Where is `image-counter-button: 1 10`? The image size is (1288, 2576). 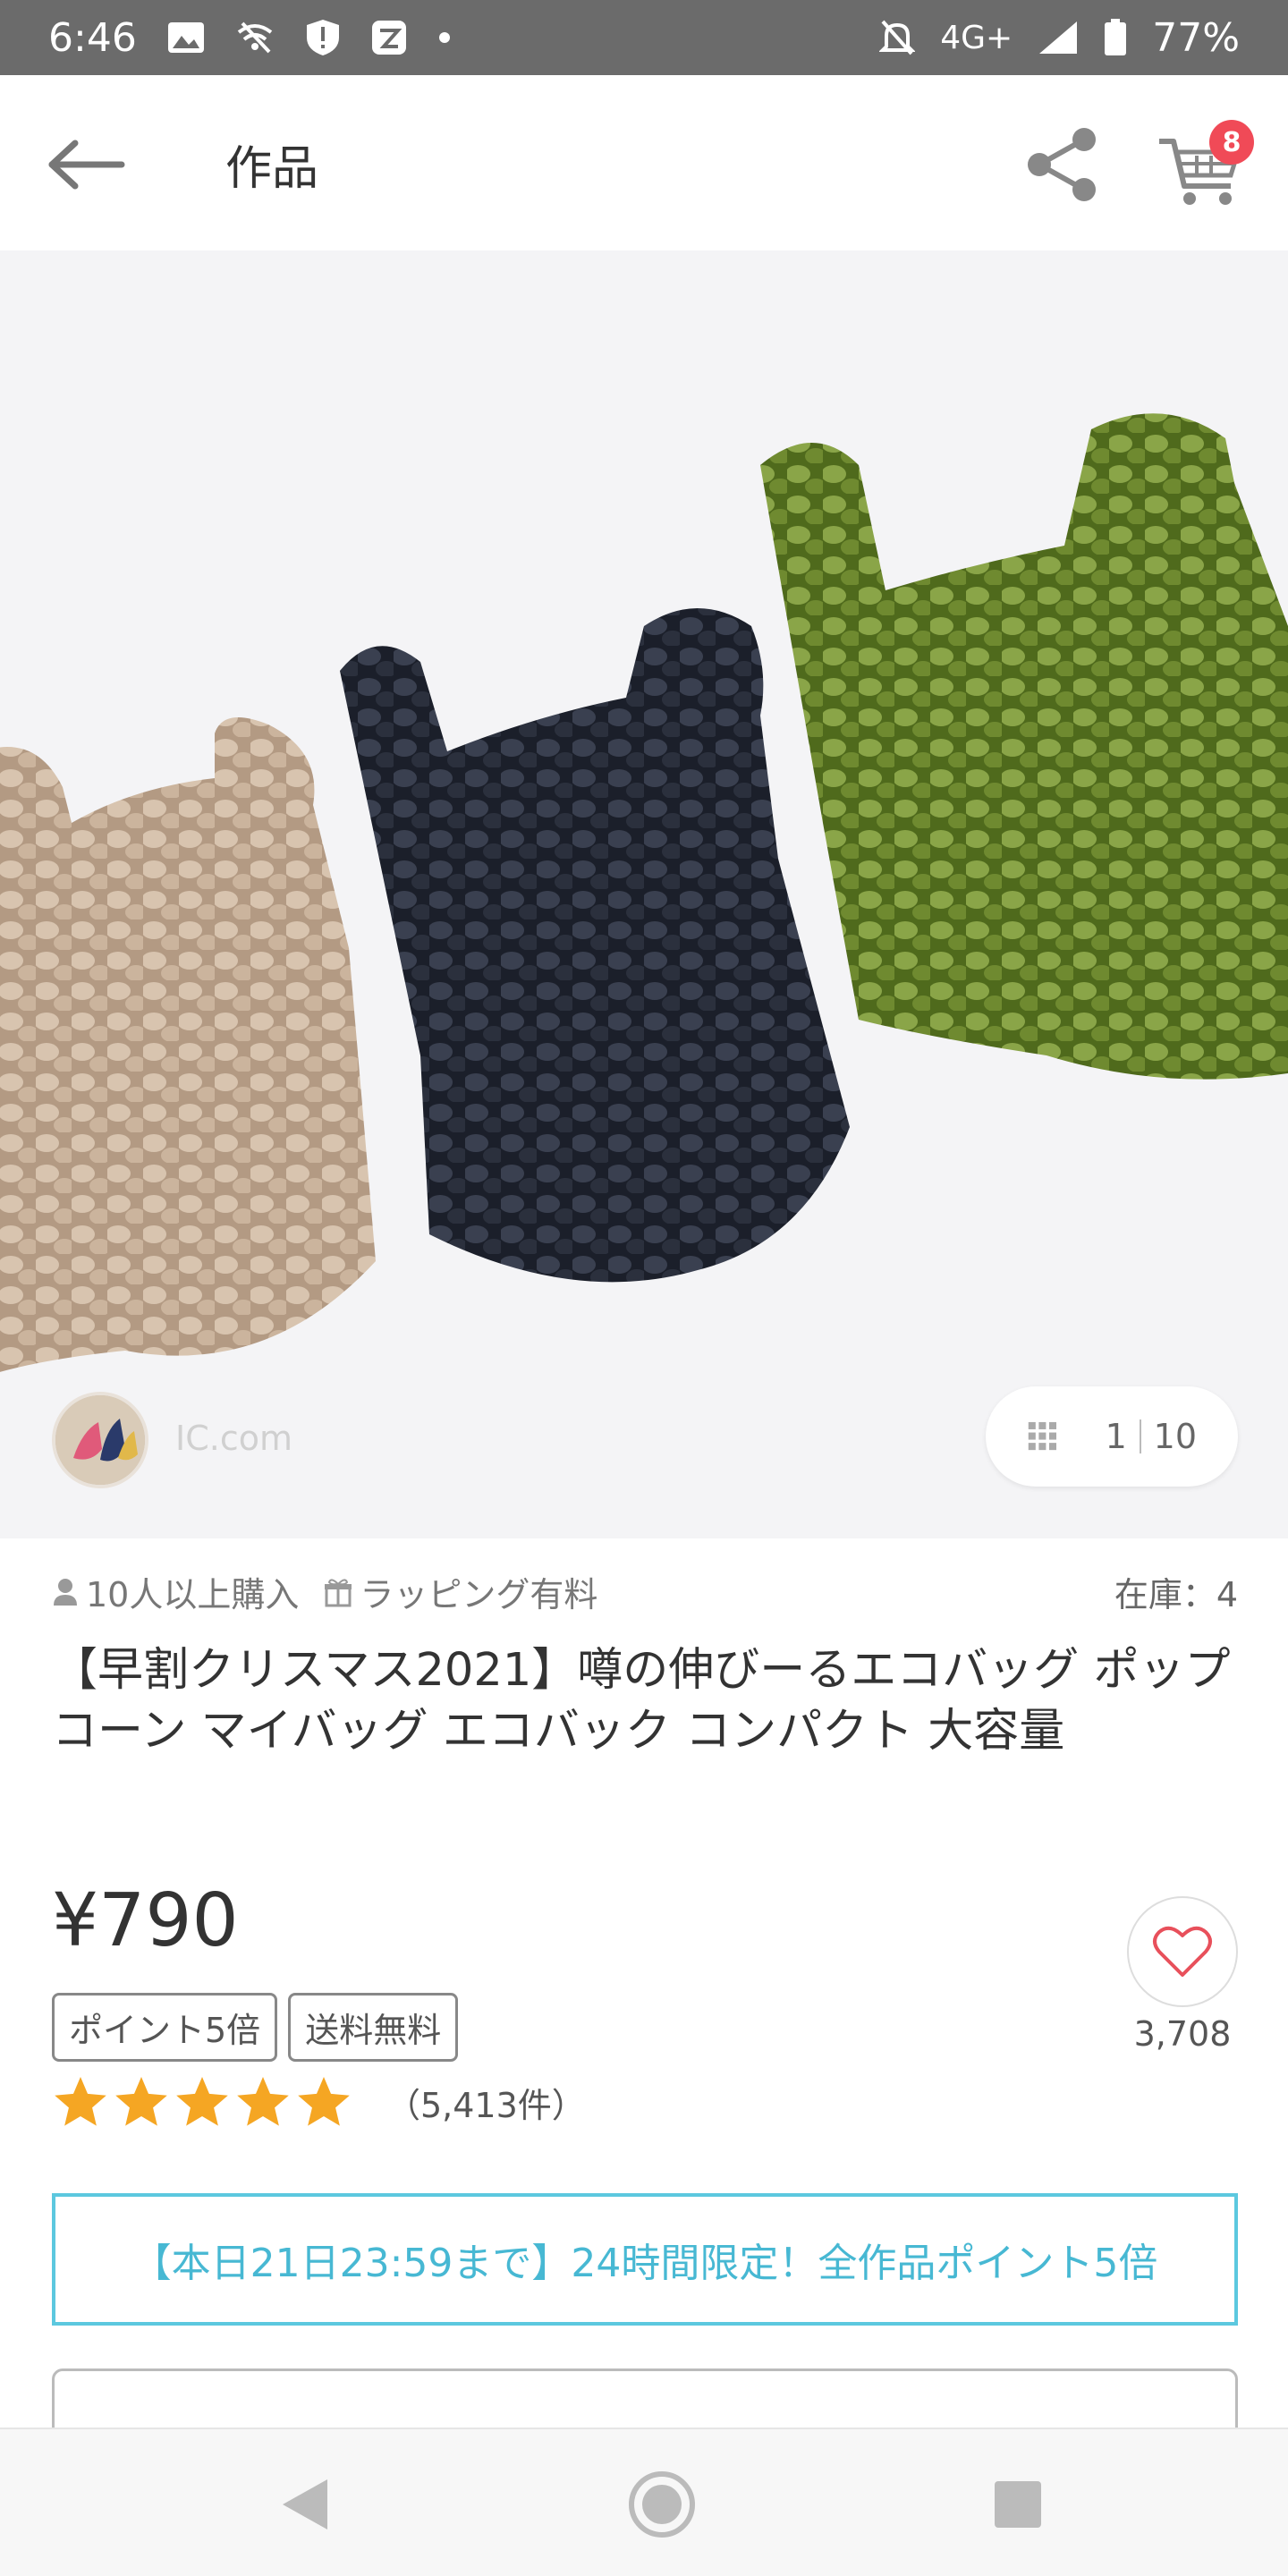
image-counter-button: 1 10 is located at coordinates (1112, 1436).